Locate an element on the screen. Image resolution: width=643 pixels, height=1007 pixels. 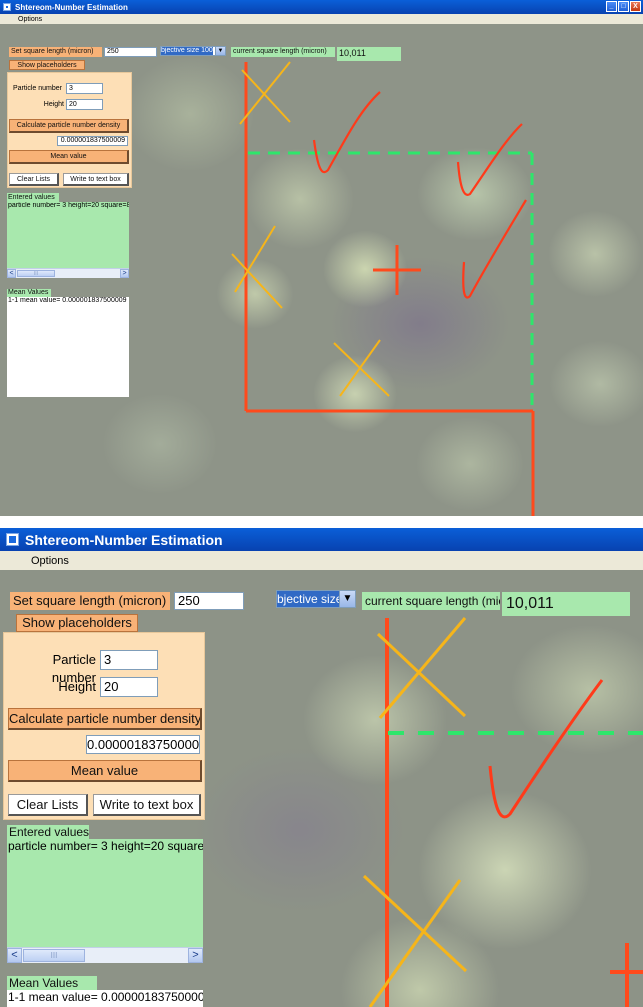
window-buttons: _ □ X is located at coordinates (623, 6).